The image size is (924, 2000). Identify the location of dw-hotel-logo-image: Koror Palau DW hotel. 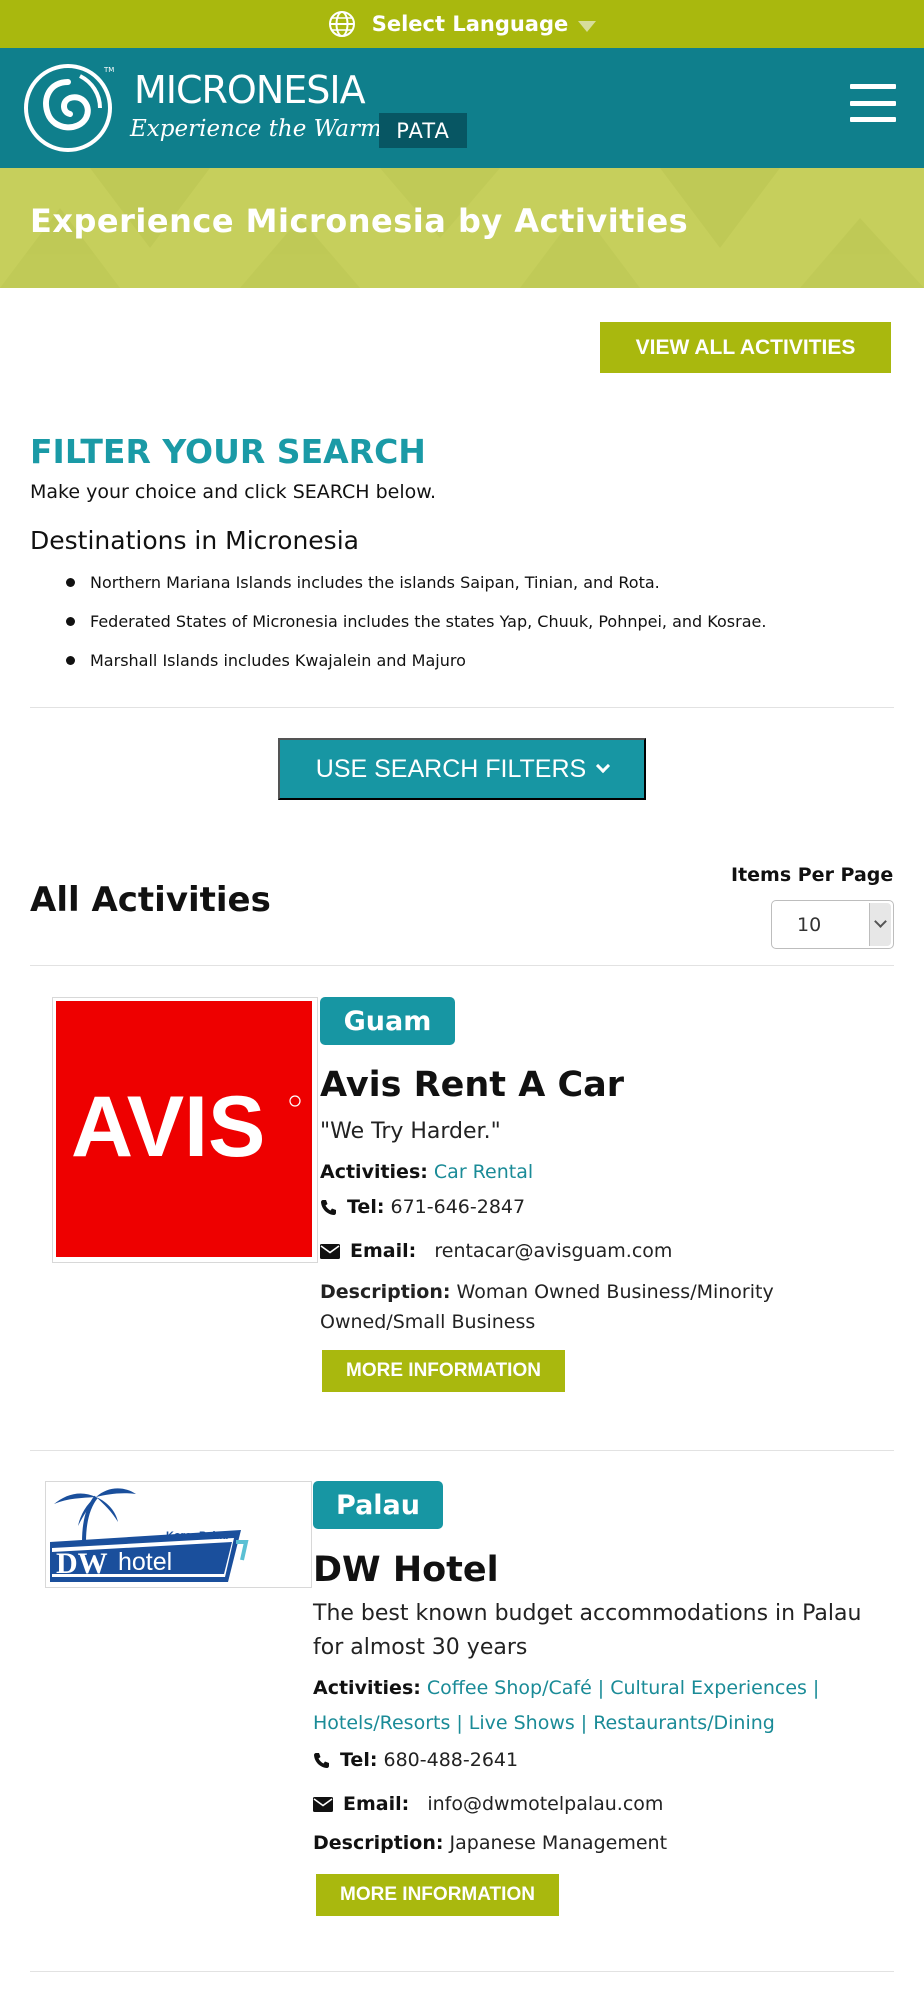
(149, 1535).